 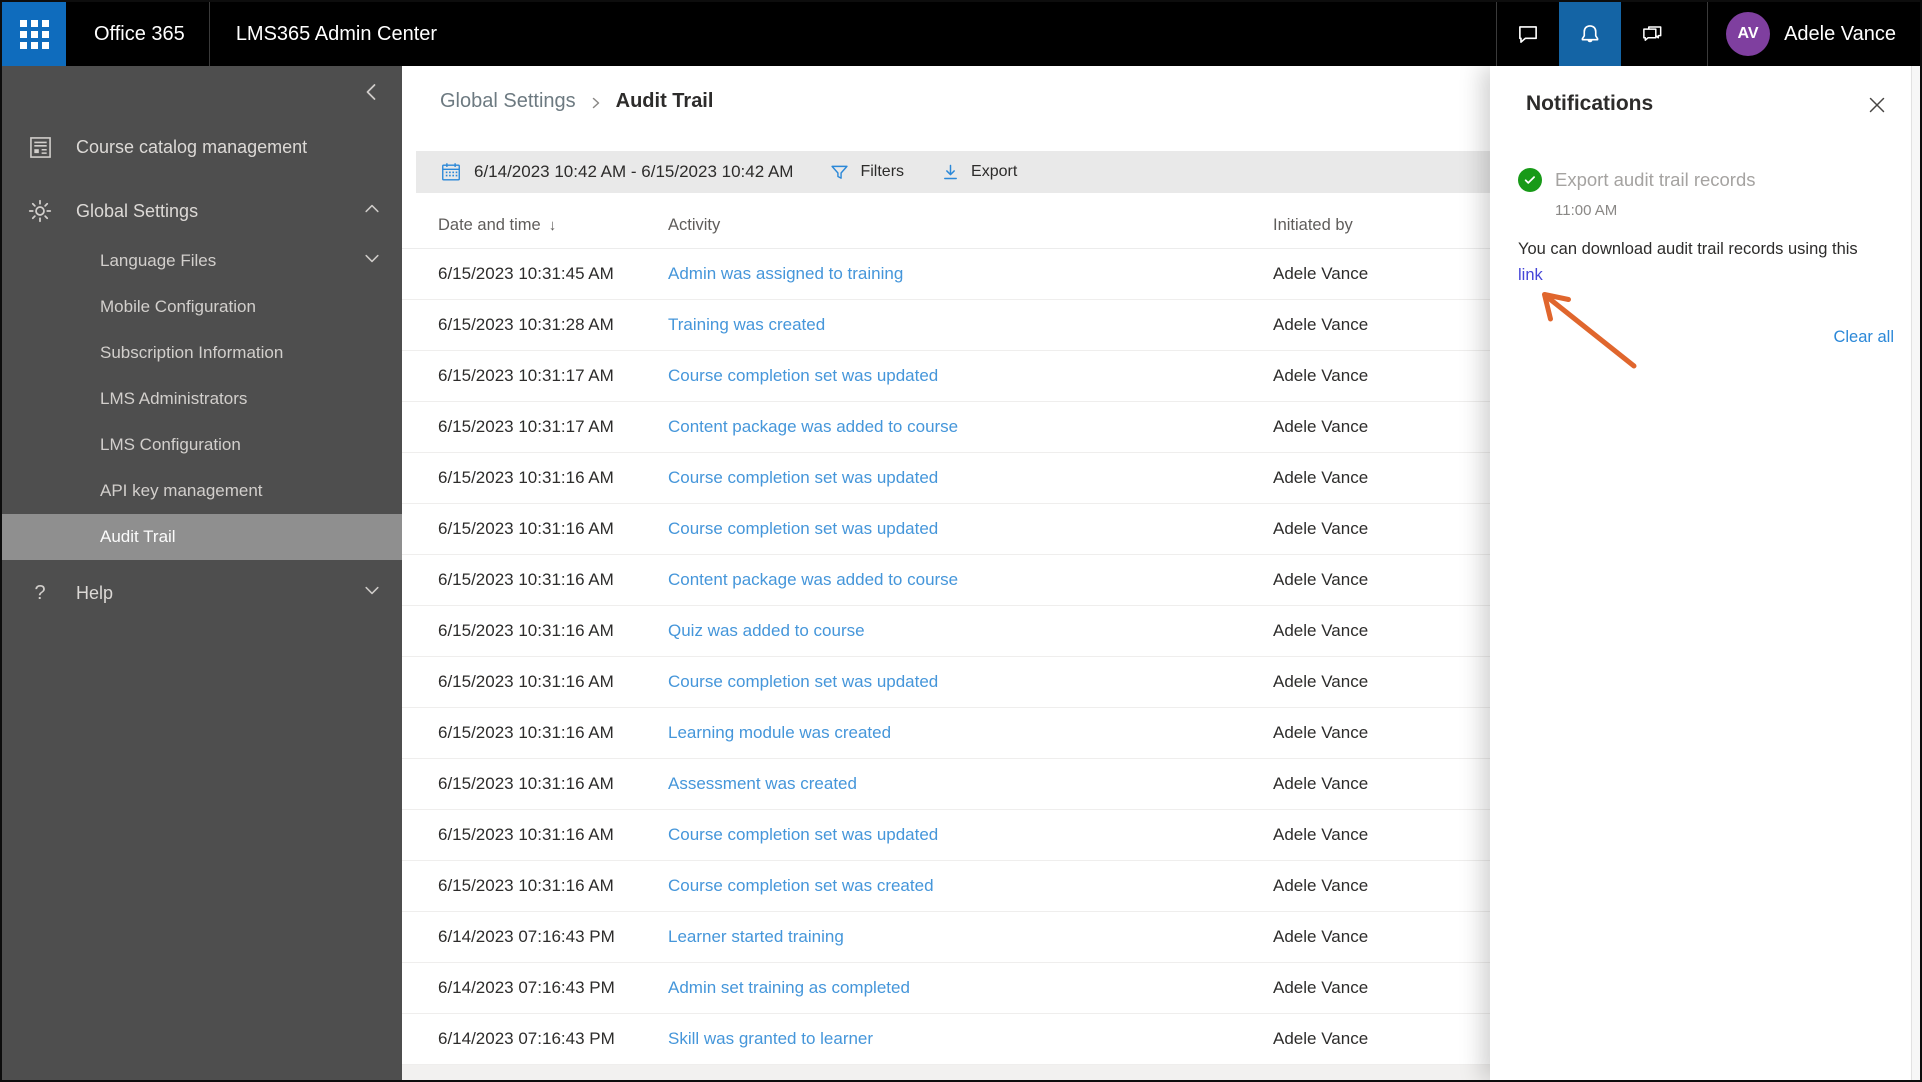 I want to click on notifications-button, so click(x=1590, y=34).